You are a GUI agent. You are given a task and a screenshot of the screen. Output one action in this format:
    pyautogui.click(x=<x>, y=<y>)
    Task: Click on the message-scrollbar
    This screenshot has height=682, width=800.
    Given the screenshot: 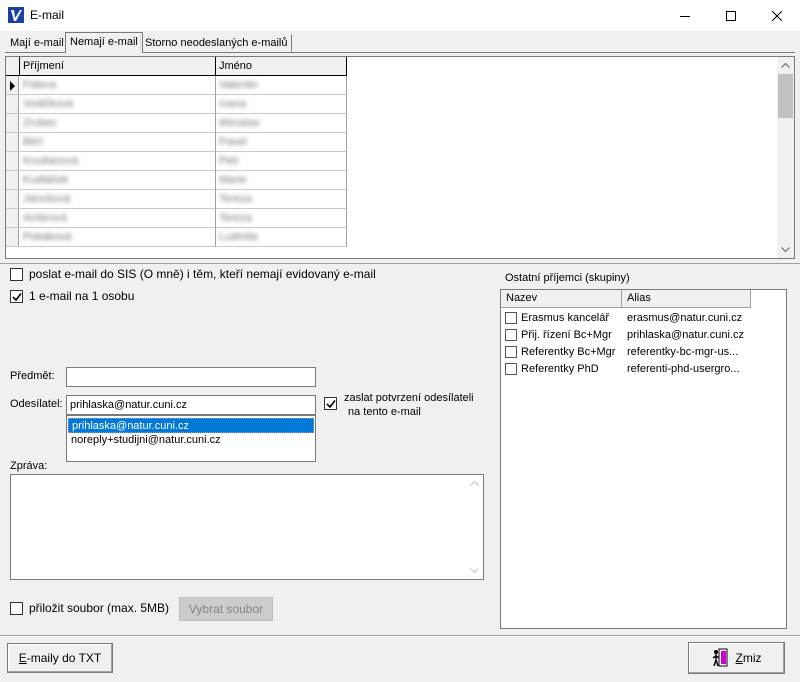 What is the action you would take?
    pyautogui.click(x=474, y=527)
    